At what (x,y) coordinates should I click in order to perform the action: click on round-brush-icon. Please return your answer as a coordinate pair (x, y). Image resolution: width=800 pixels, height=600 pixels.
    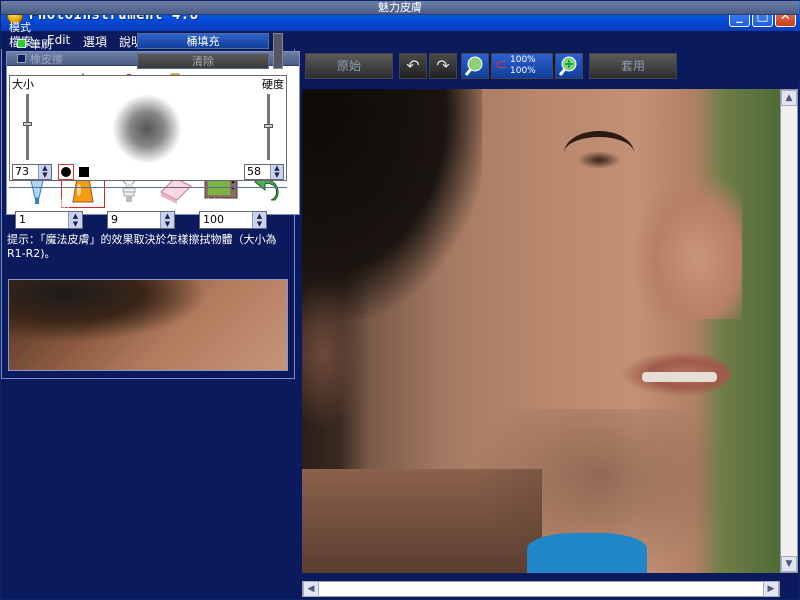
    Looking at the image, I should click on (66, 172).